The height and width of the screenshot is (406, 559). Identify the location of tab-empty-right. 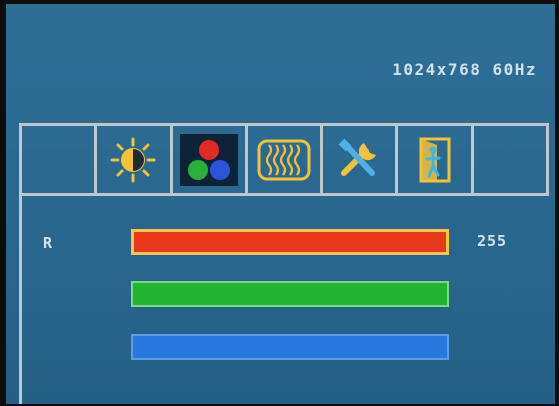
(510, 159).